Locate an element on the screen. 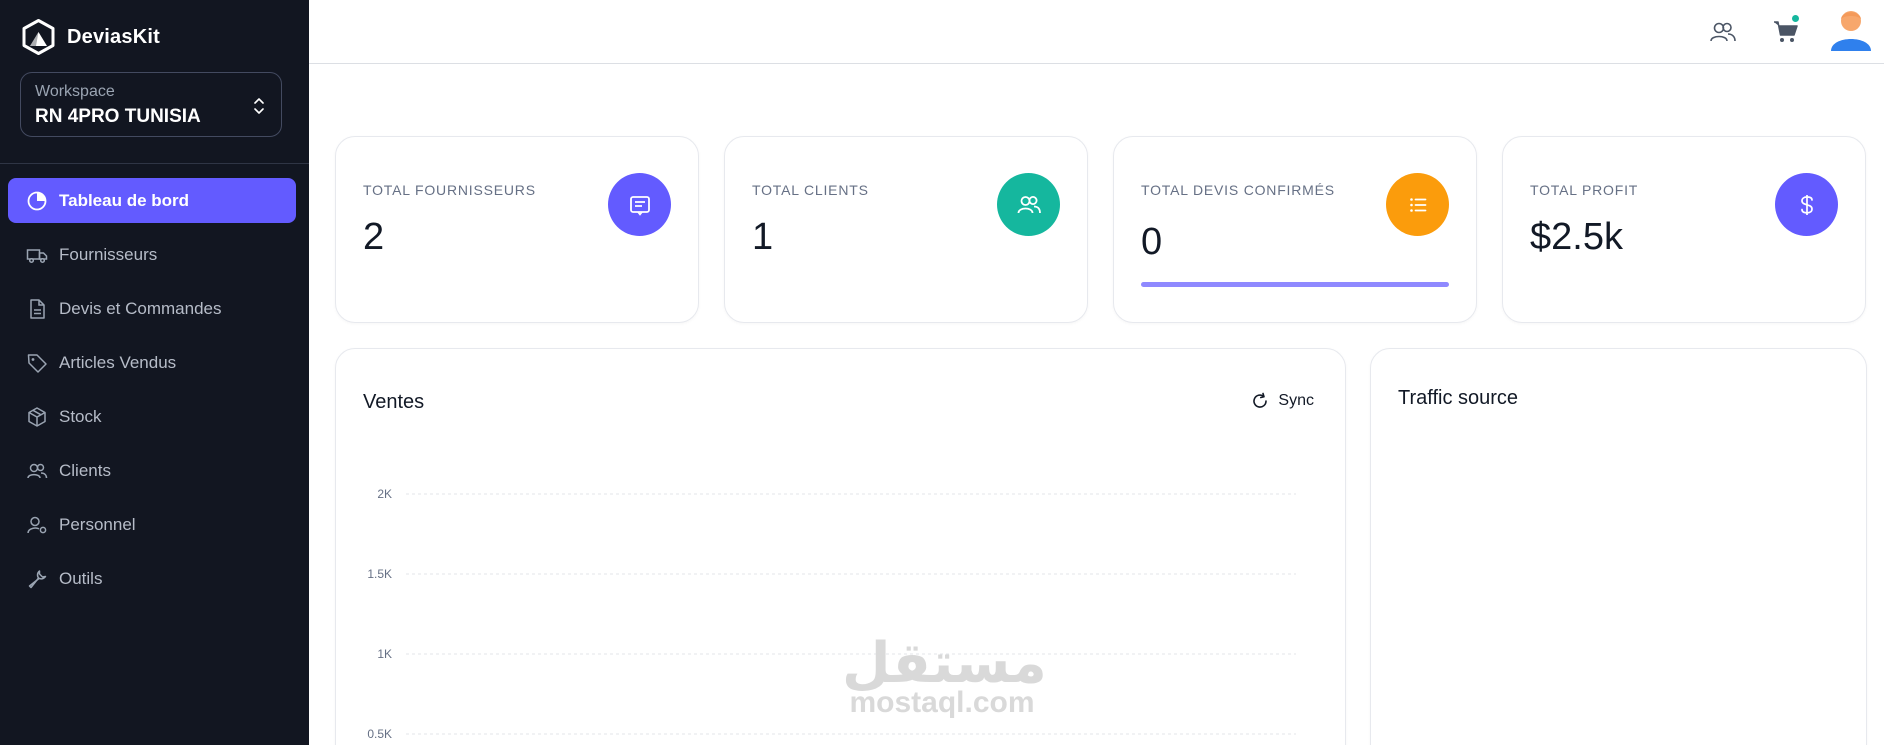  sidebar-item-label: Tableau de bord is located at coordinates (124, 200).